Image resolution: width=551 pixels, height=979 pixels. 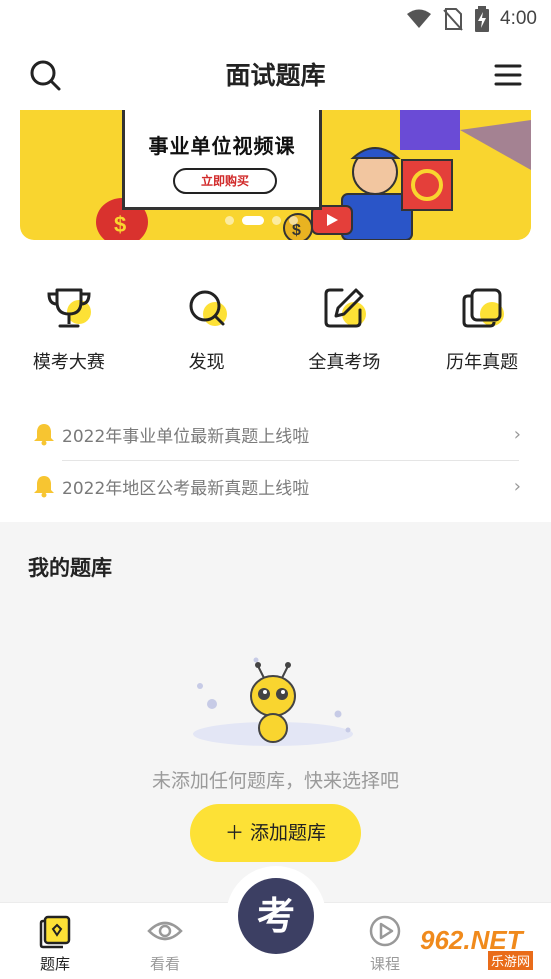 I want to click on entry-label: 发现, so click(x=206, y=362).